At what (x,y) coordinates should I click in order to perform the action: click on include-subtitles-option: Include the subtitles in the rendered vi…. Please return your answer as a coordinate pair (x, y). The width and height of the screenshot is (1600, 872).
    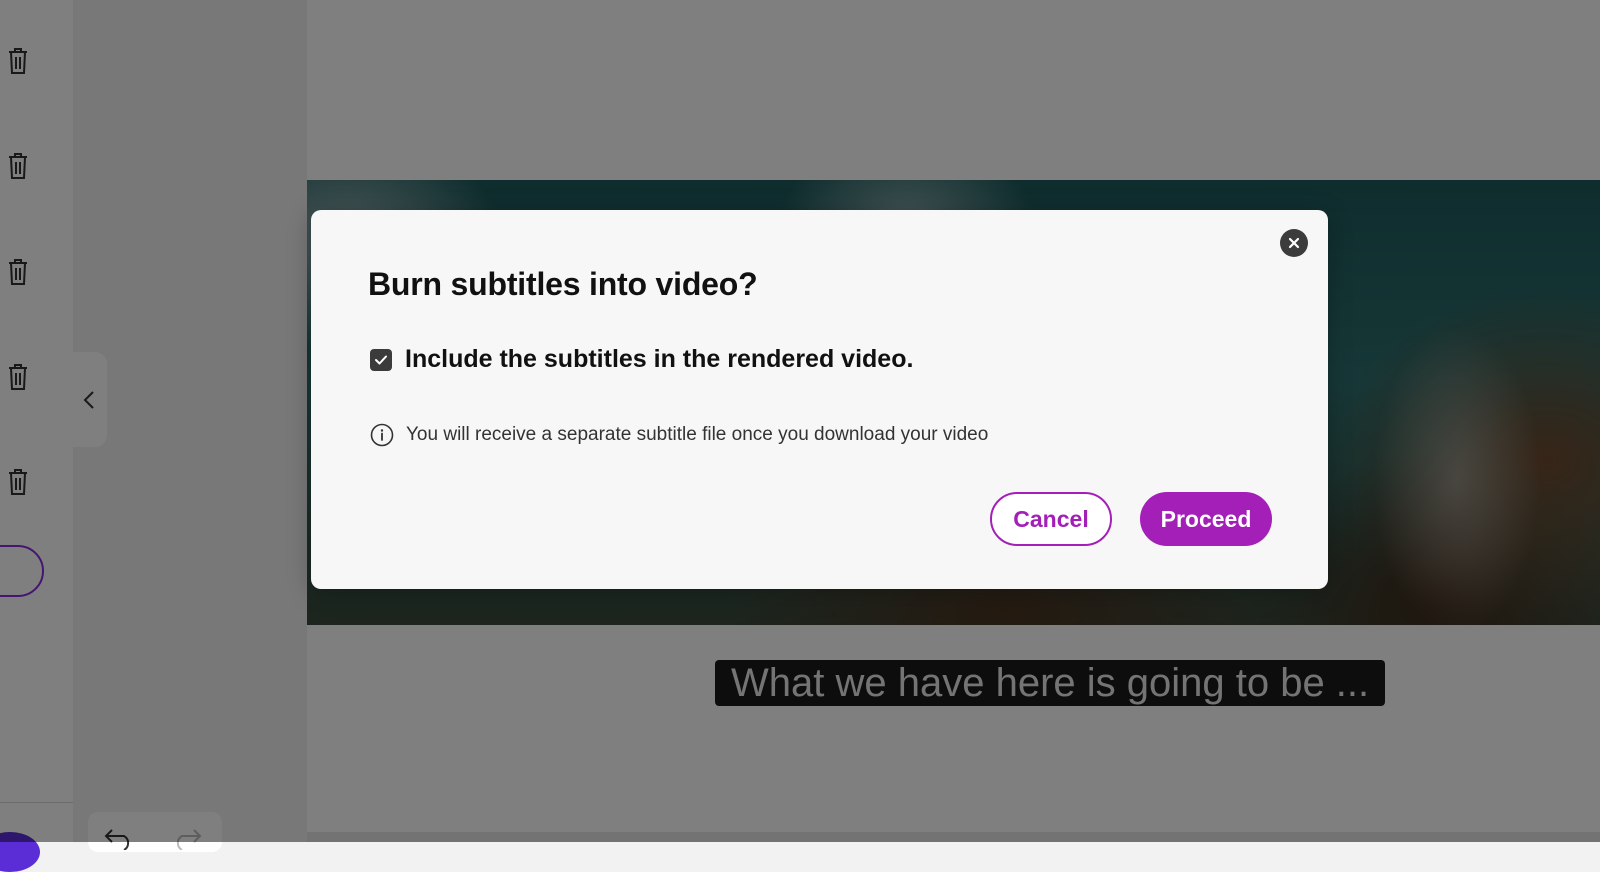
    Looking at the image, I should click on (641, 359).